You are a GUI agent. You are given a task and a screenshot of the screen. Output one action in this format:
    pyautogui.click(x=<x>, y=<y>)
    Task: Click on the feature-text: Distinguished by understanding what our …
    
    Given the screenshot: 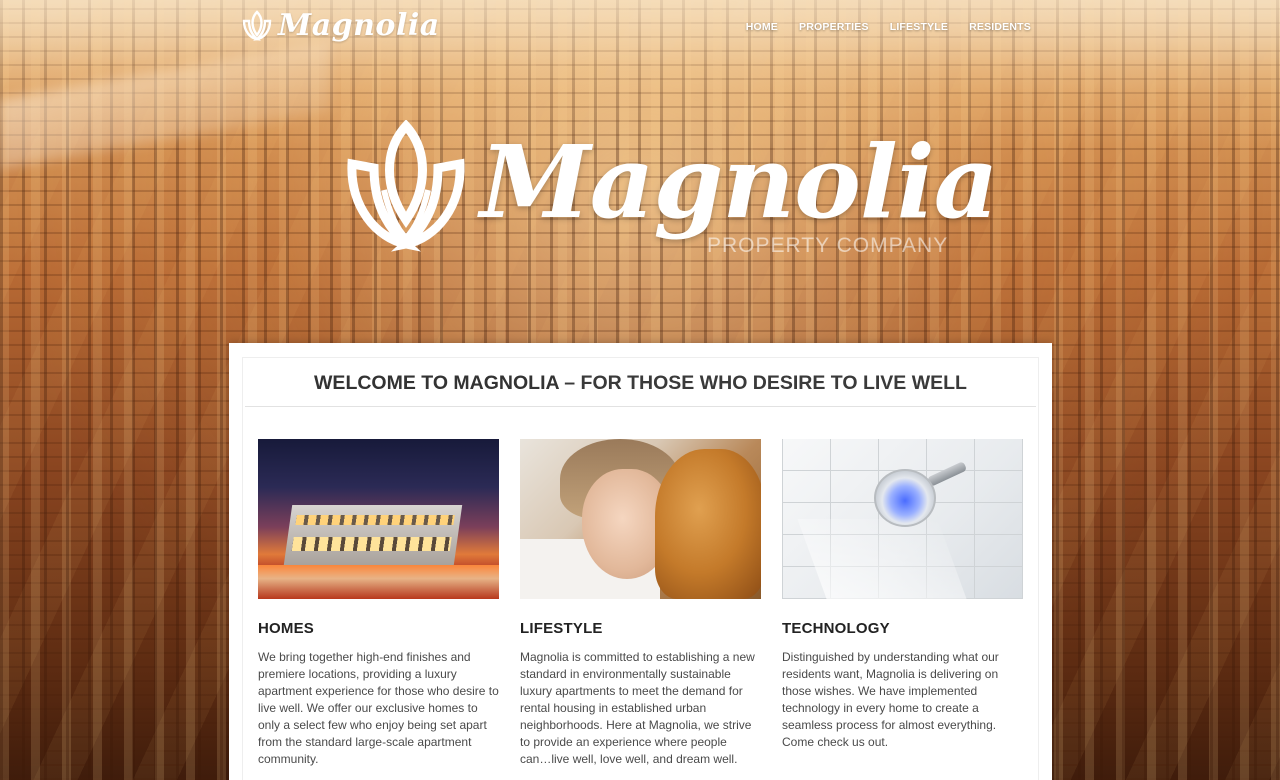 What is the action you would take?
    pyautogui.click(x=890, y=699)
    